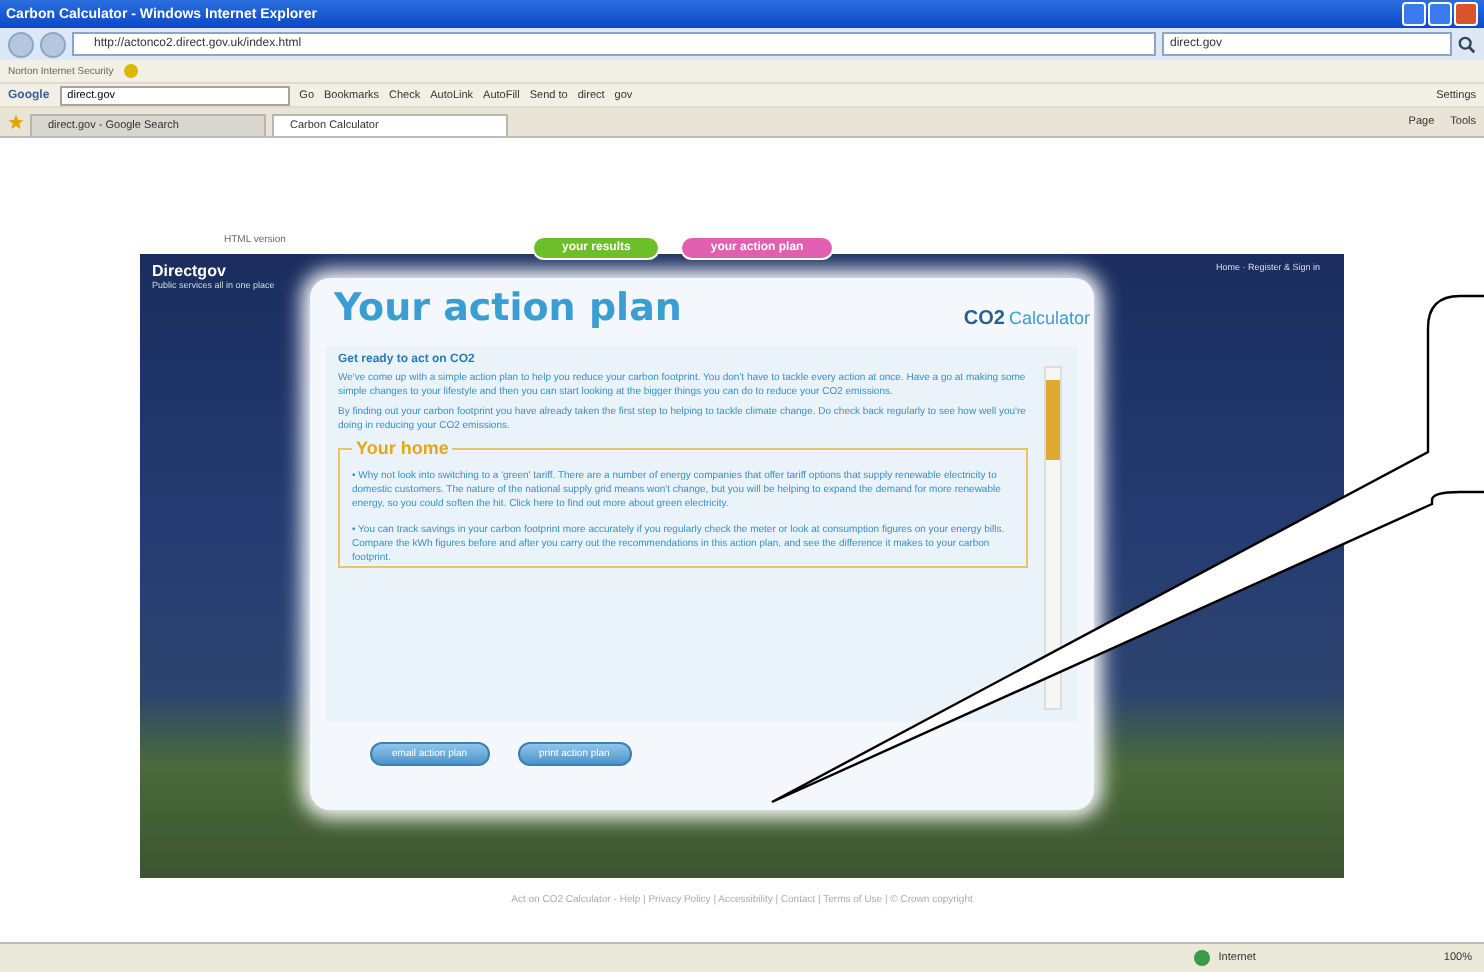  I want to click on page-heading: Your action plan, so click(508, 308).